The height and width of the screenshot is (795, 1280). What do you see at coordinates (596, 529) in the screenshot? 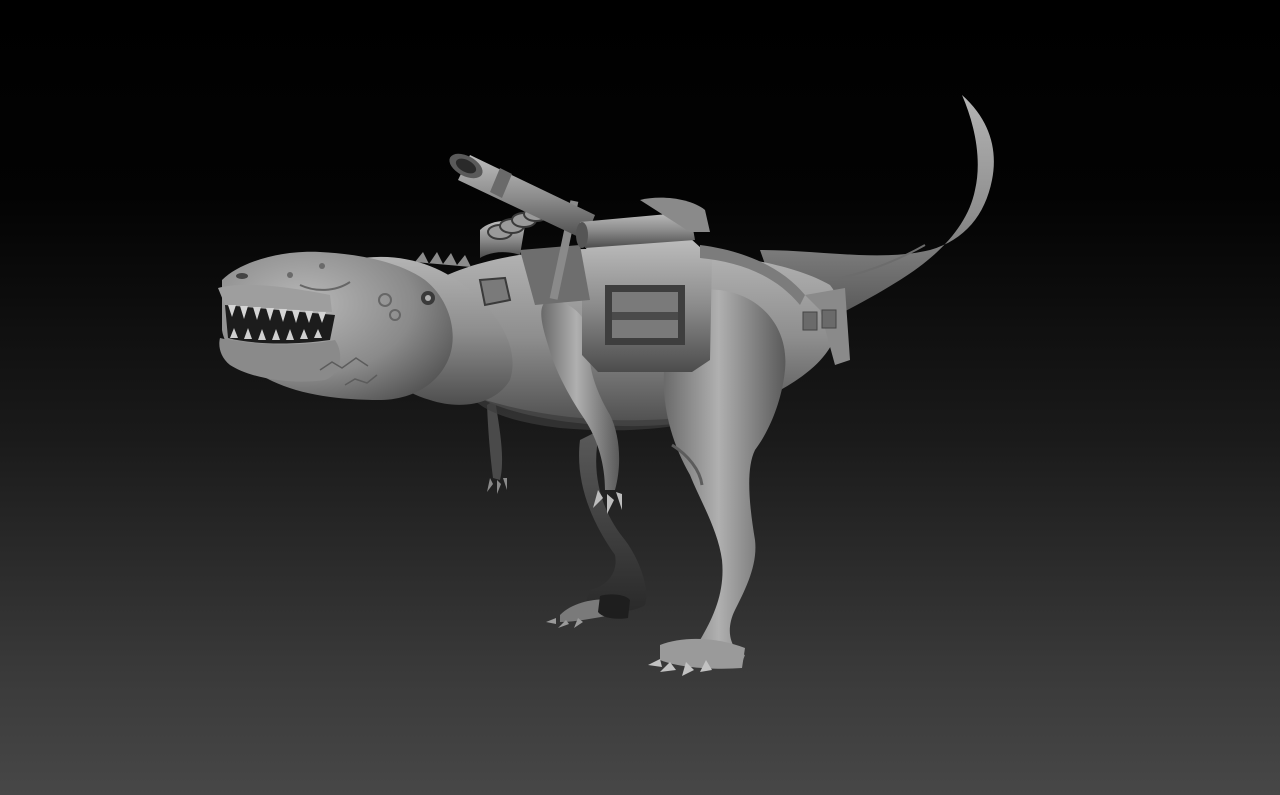
I see `far-hind-leg` at bounding box center [596, 529].